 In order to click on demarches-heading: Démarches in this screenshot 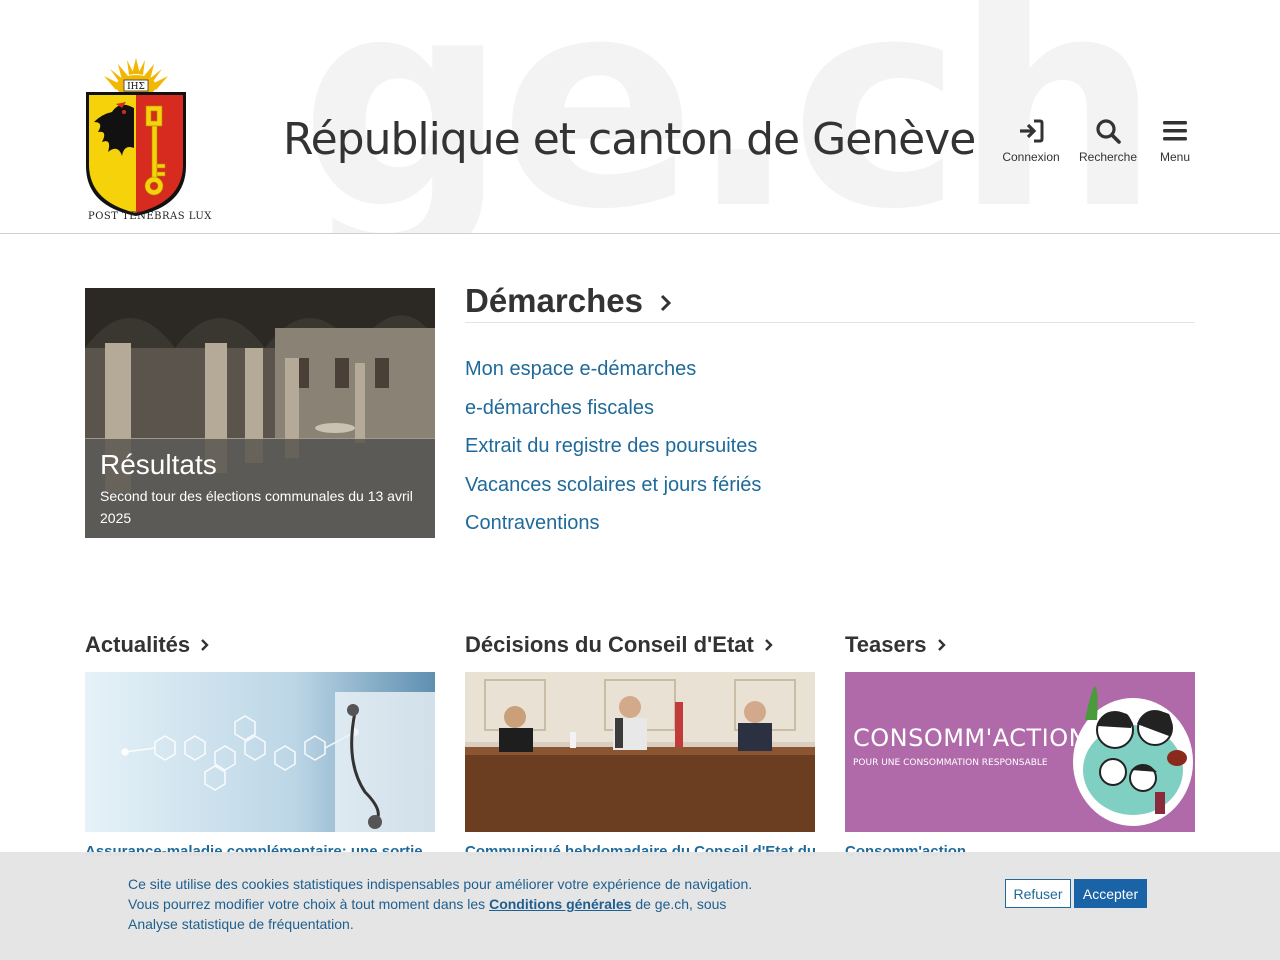, I will do `click(569, 301)`.